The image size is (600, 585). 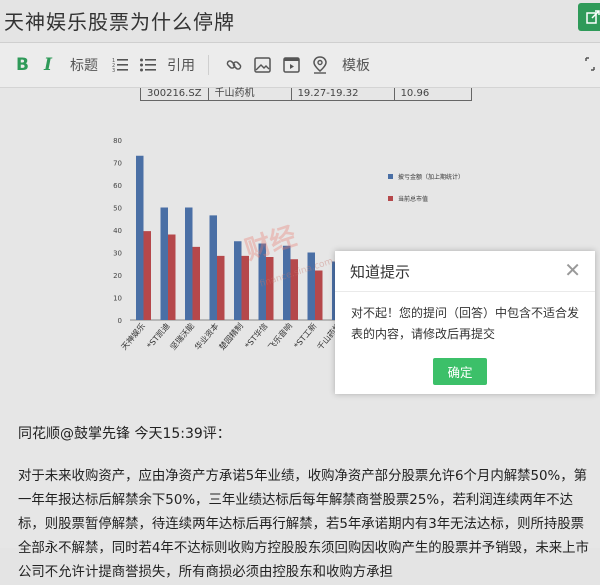 What do you see at coordinates (300, 21) in the screenshot?
I see `title-bar: 天神娱乐股票为什么停牌` at bounding box center [300, 21].